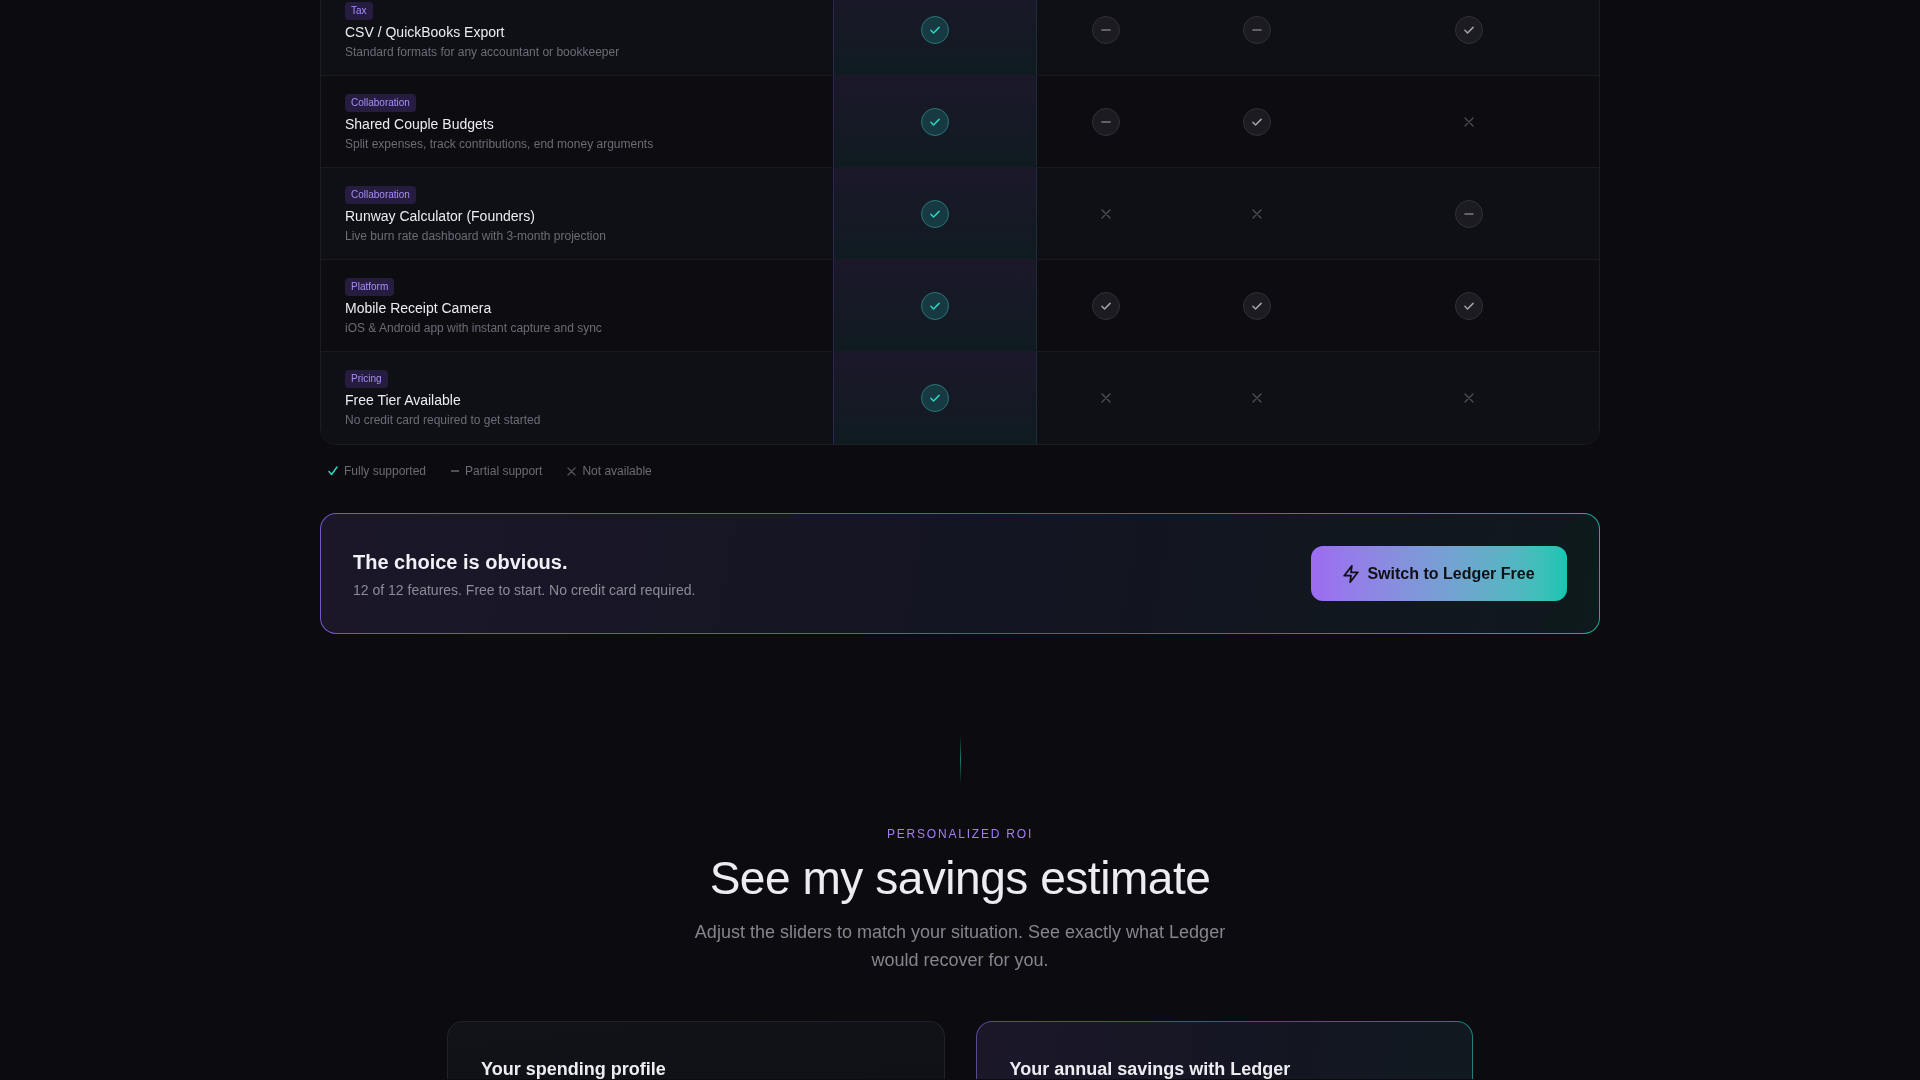 This screenshot has width=1920, height=1080. What do you see at coordinates (473, 328) in the screenshot?
I see `feature-description: iOS & Android app with instant capture and sync` at bounding box center [473, 328].